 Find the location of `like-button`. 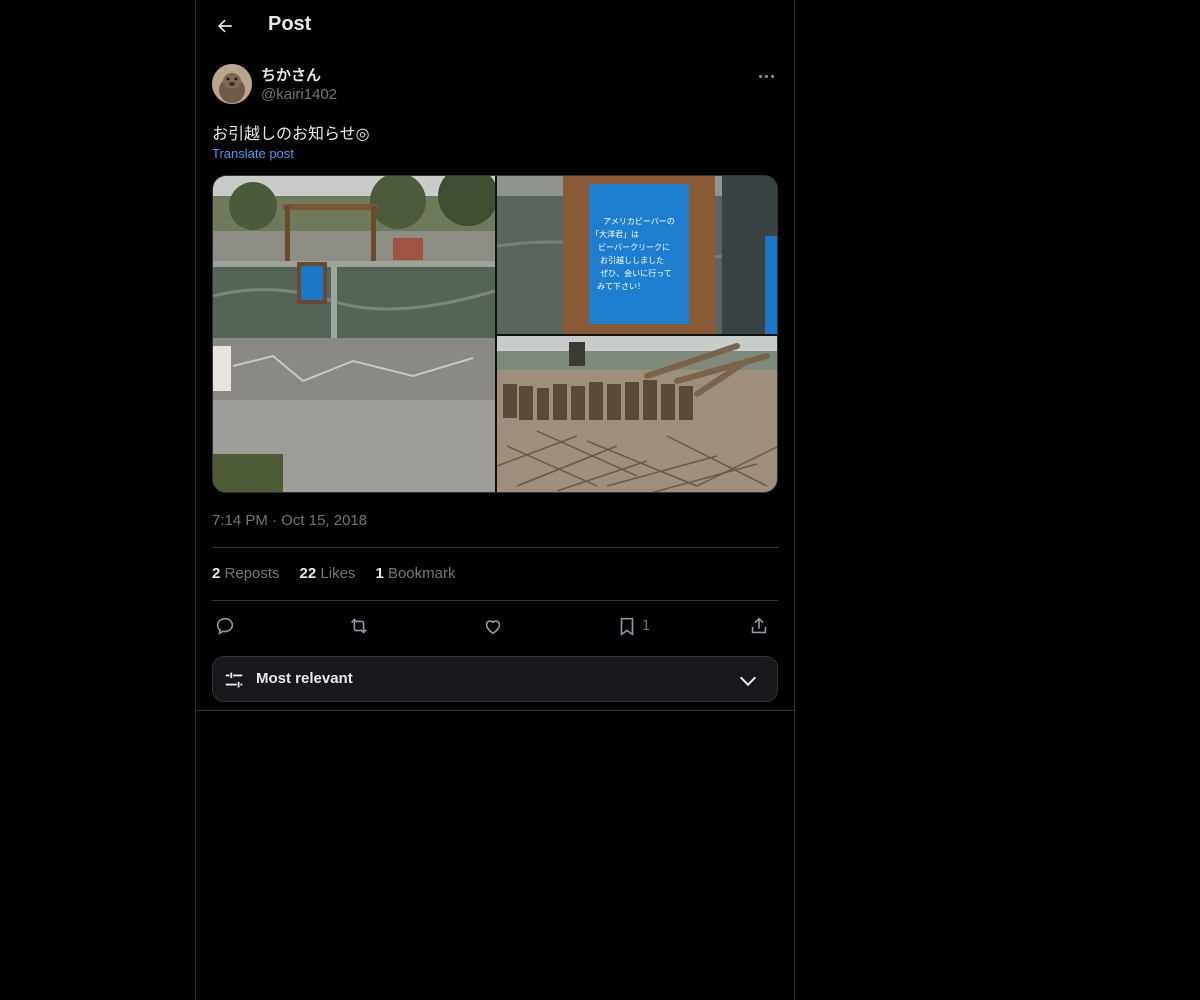

like-button is located at coordinates (493, 626).